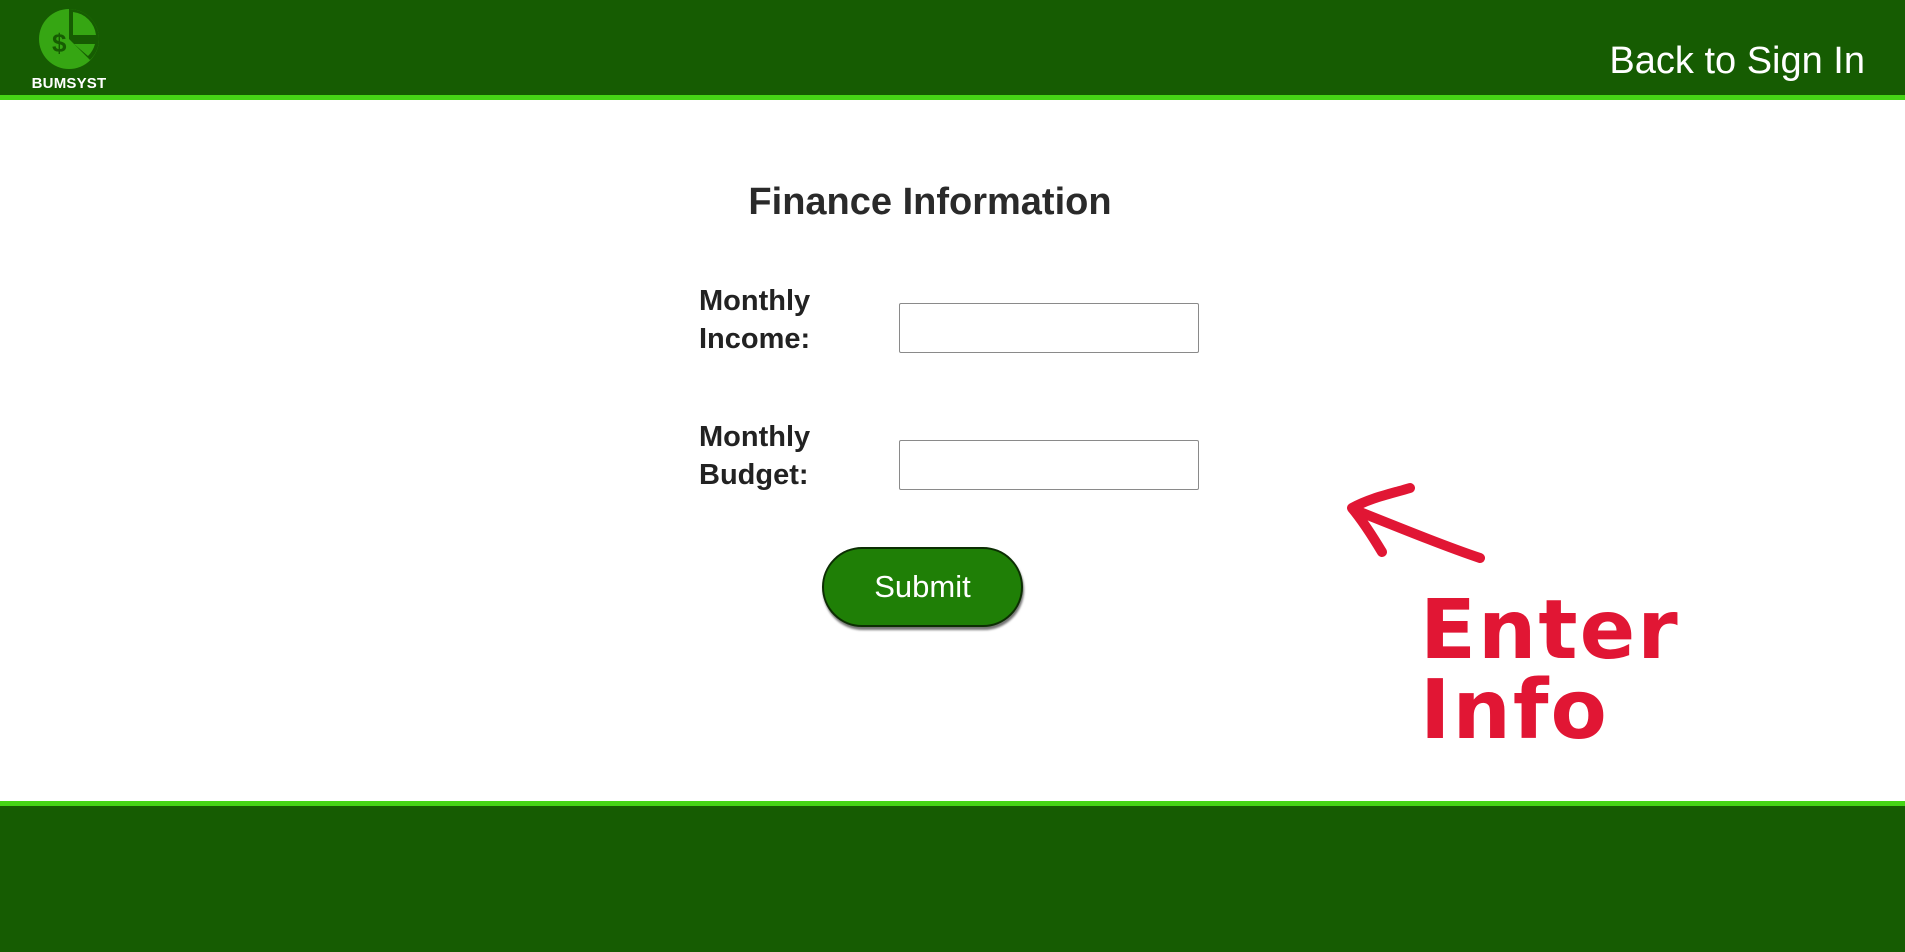 This screenshot has width=1905, height=952. What do you see at coordinates (952, 50) in the screenshot?
I see `top-header: $ BUMSYST Back to Sign In` at bounding box center [952, 50].